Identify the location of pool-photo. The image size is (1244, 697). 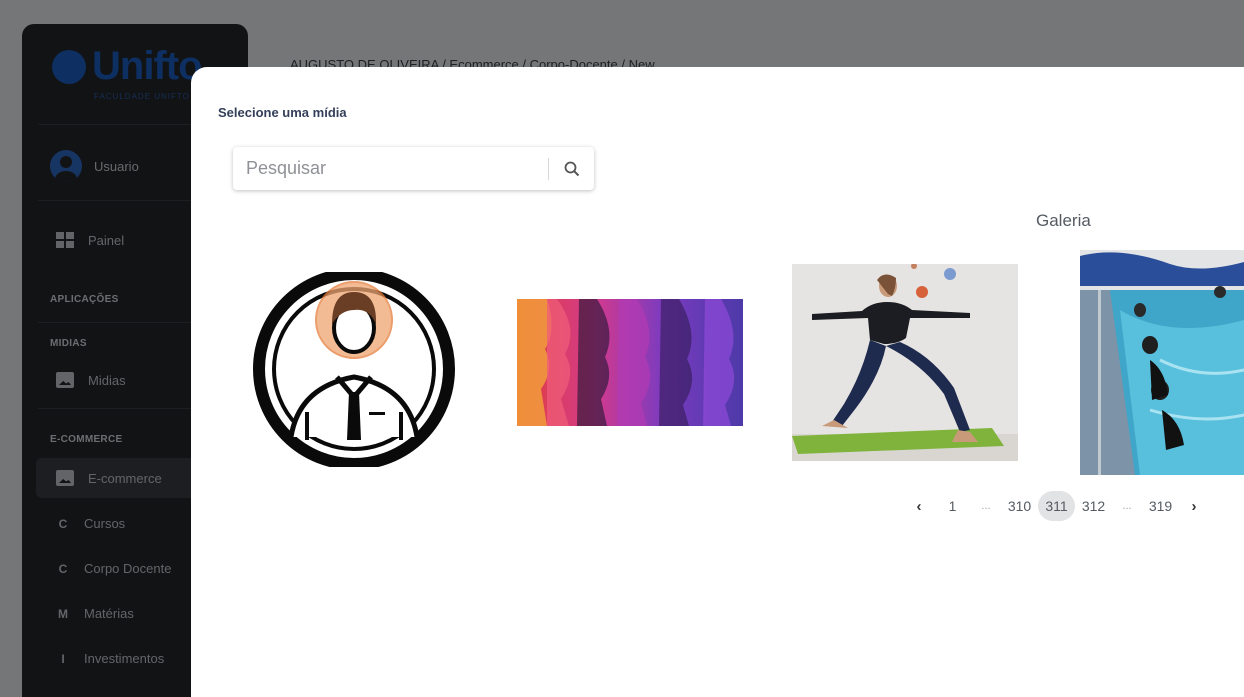
(1162, 362).